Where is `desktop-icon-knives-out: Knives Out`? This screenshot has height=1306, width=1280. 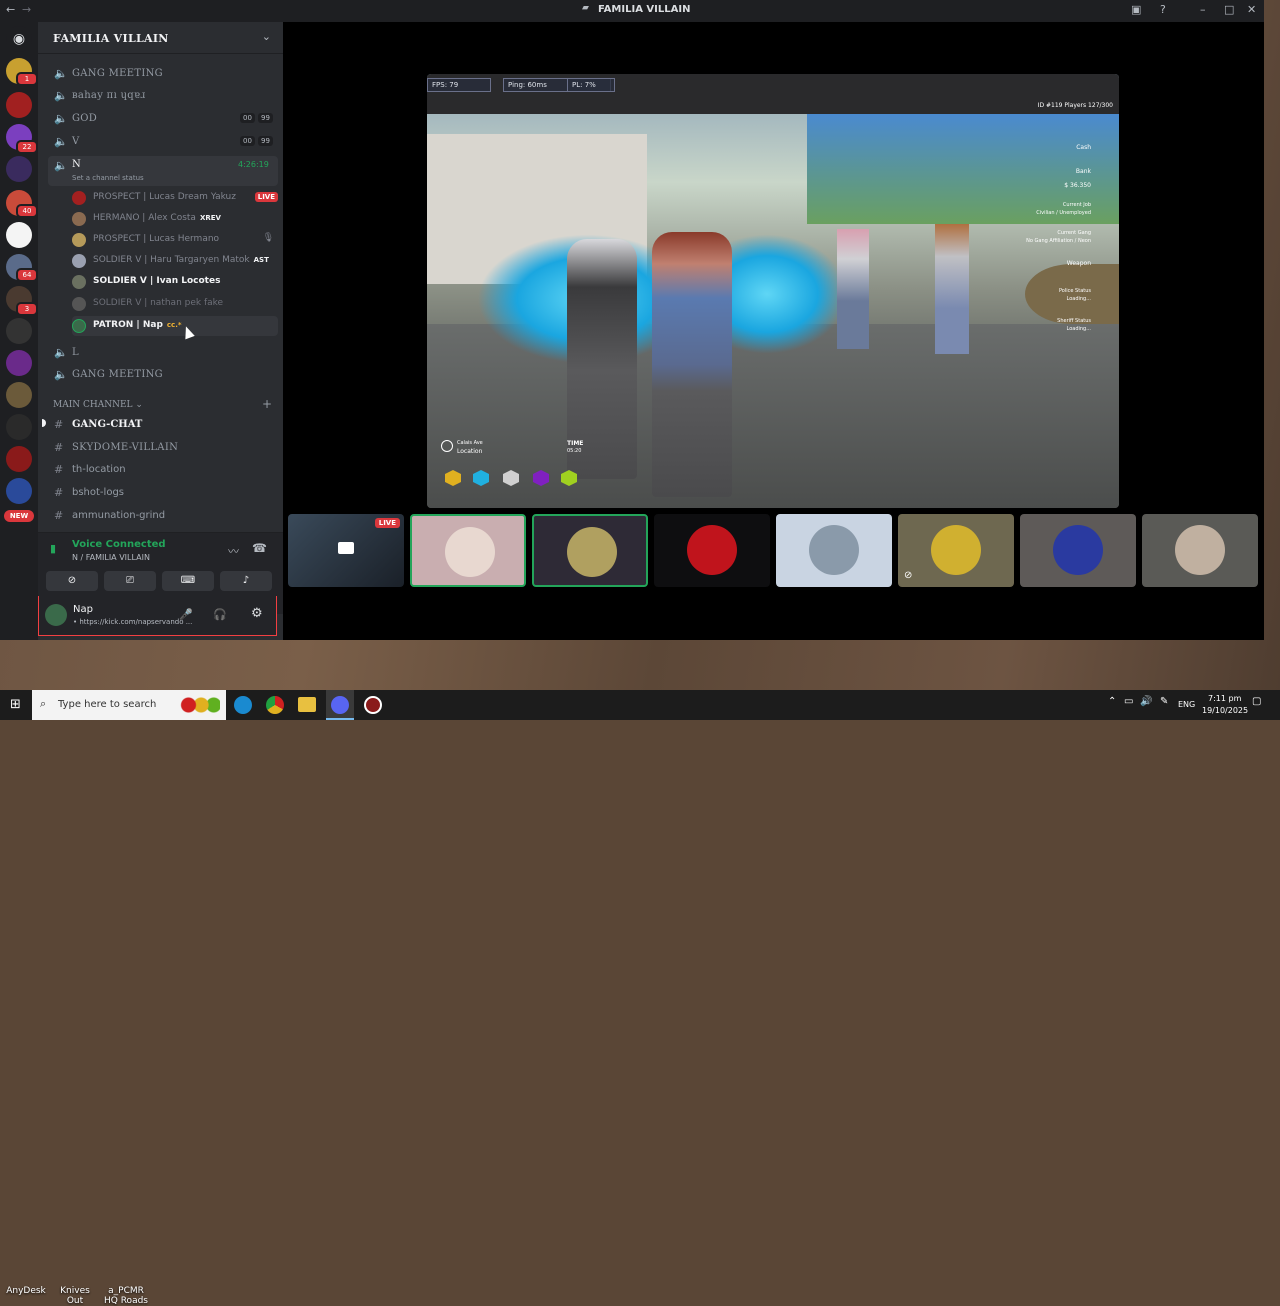
desktop-icon-knives-out: Knives Out is located at coordinates (75, 1296).